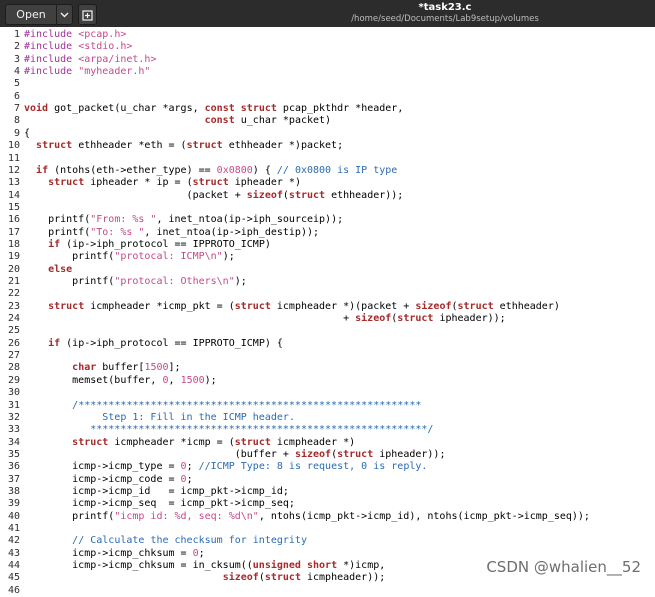 The height and width of the screenshot is (597, 655). I want to click on code-line: 5, so click(327, 84).